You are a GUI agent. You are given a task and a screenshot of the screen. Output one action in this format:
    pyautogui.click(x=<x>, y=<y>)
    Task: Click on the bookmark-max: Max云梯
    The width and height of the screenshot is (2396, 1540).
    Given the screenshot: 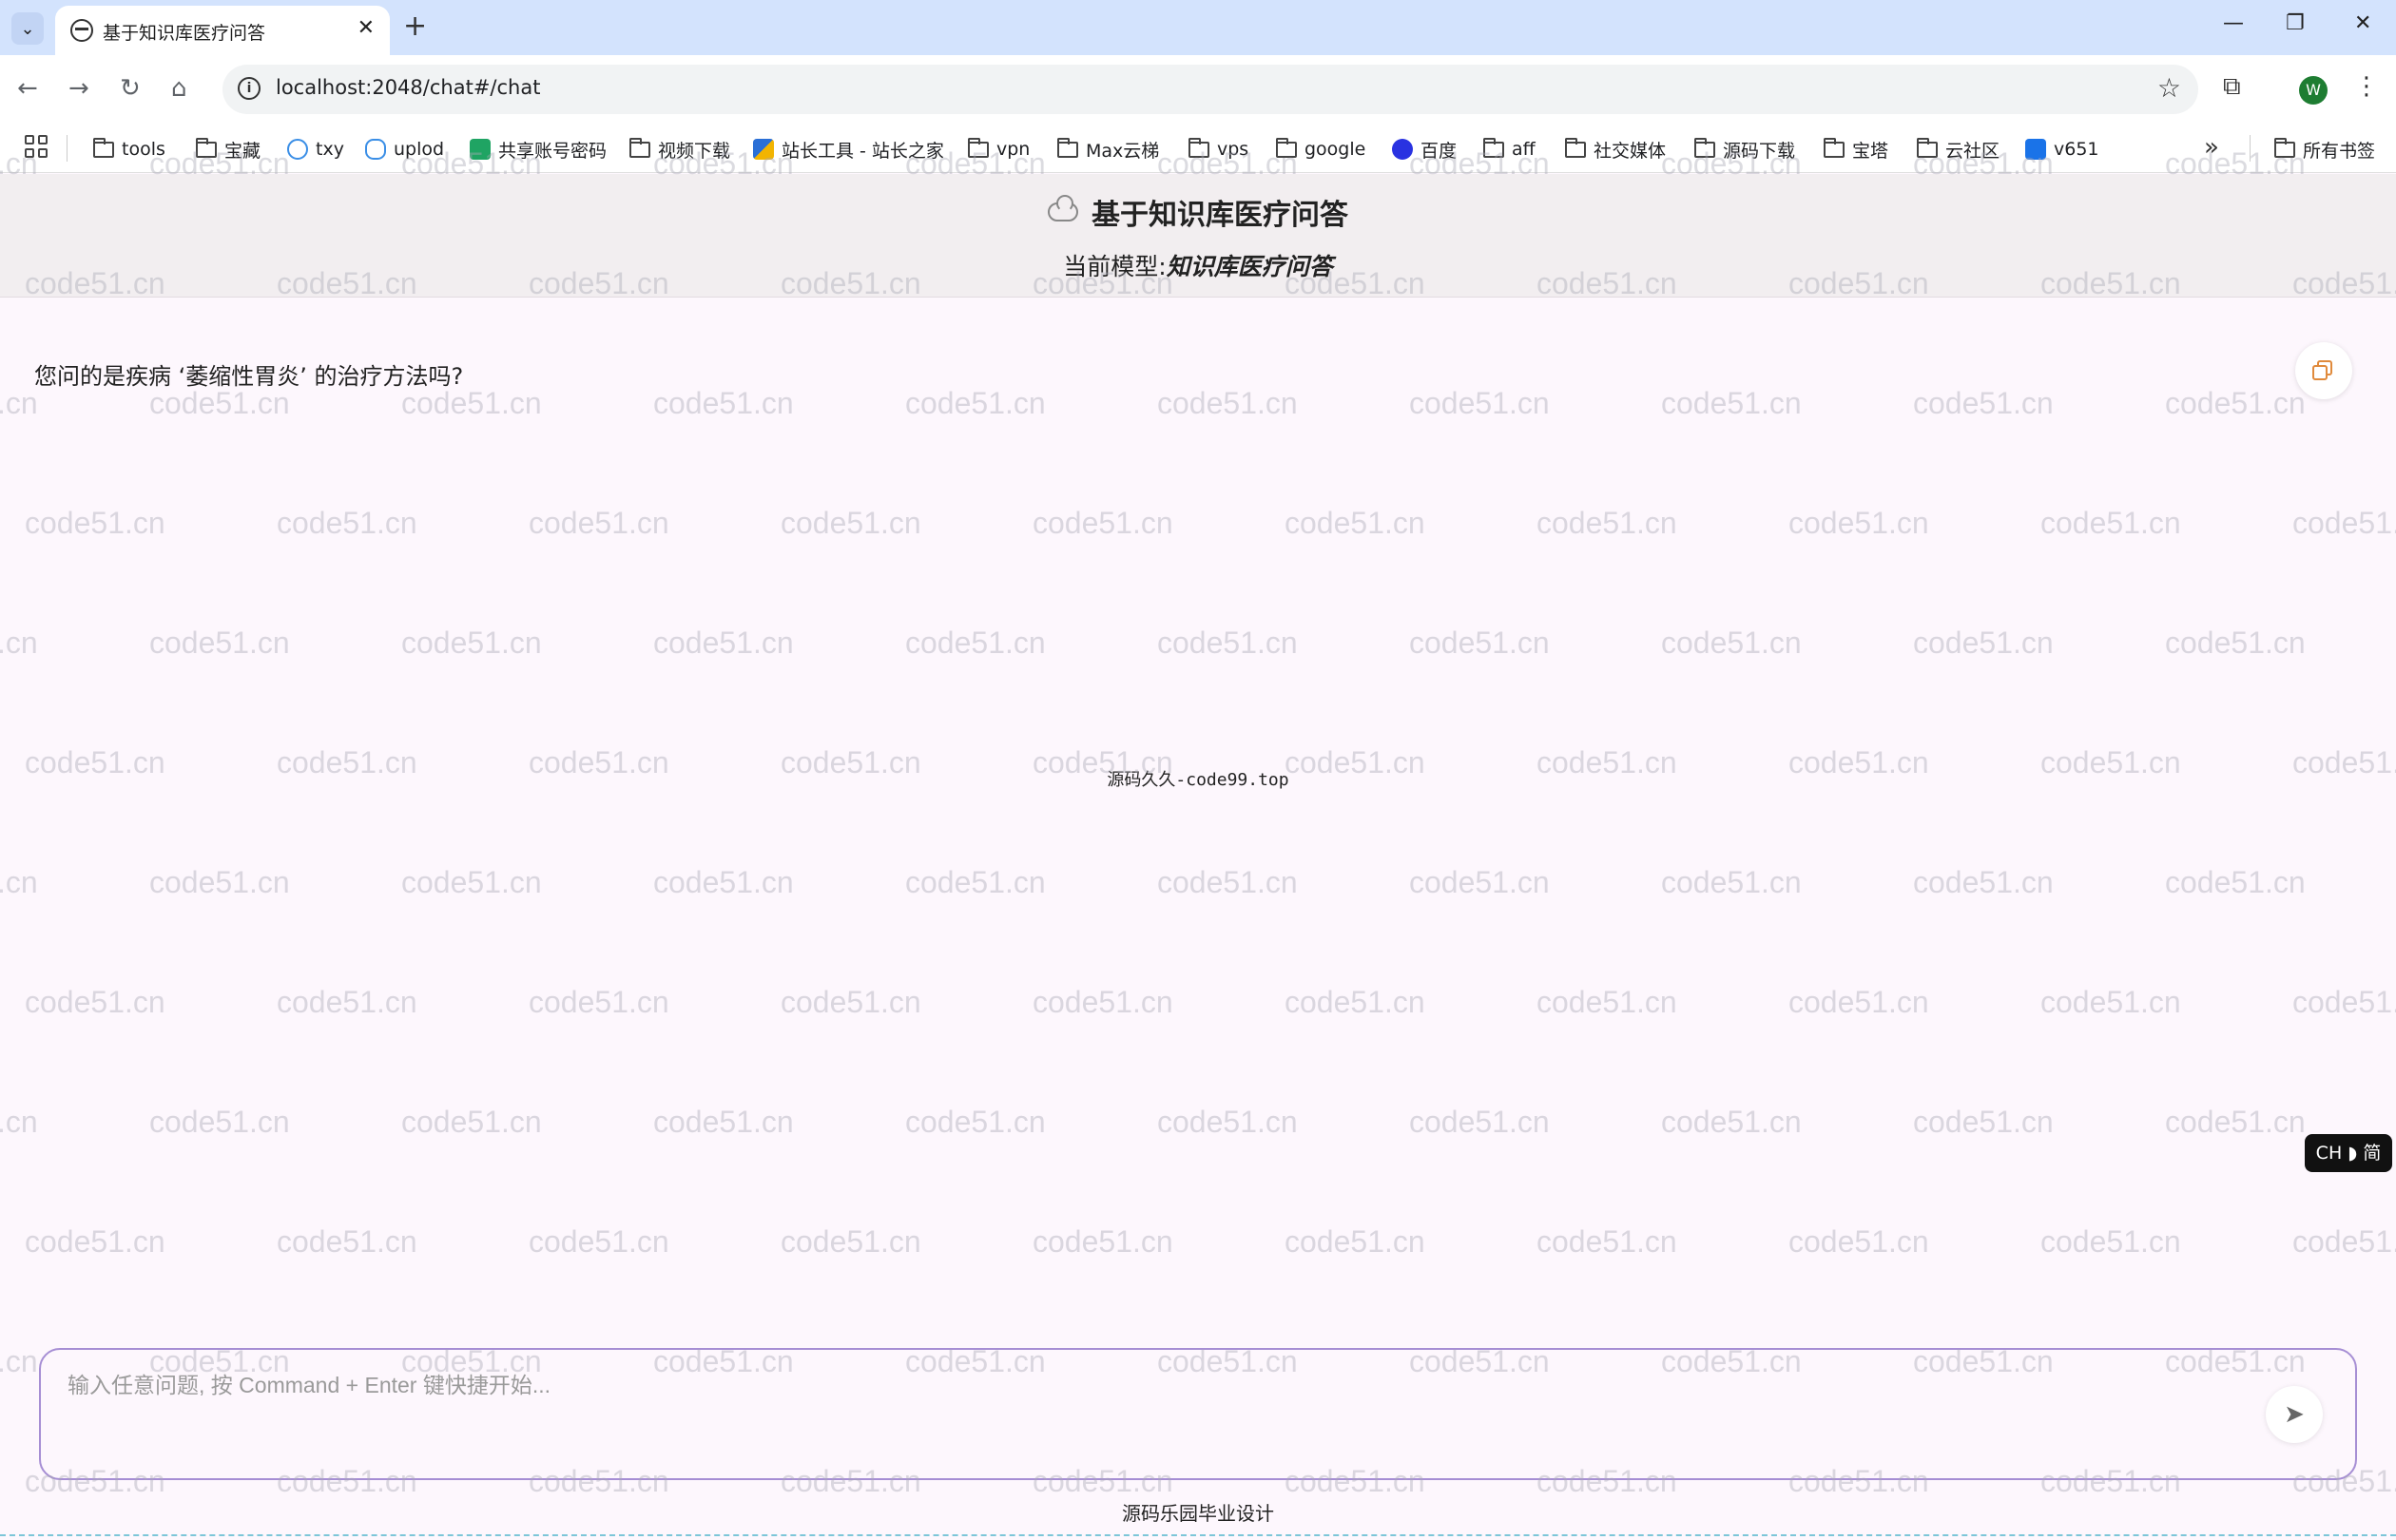 What is the action you would take?
    pyautogui.click(x=1108, y=149)
    